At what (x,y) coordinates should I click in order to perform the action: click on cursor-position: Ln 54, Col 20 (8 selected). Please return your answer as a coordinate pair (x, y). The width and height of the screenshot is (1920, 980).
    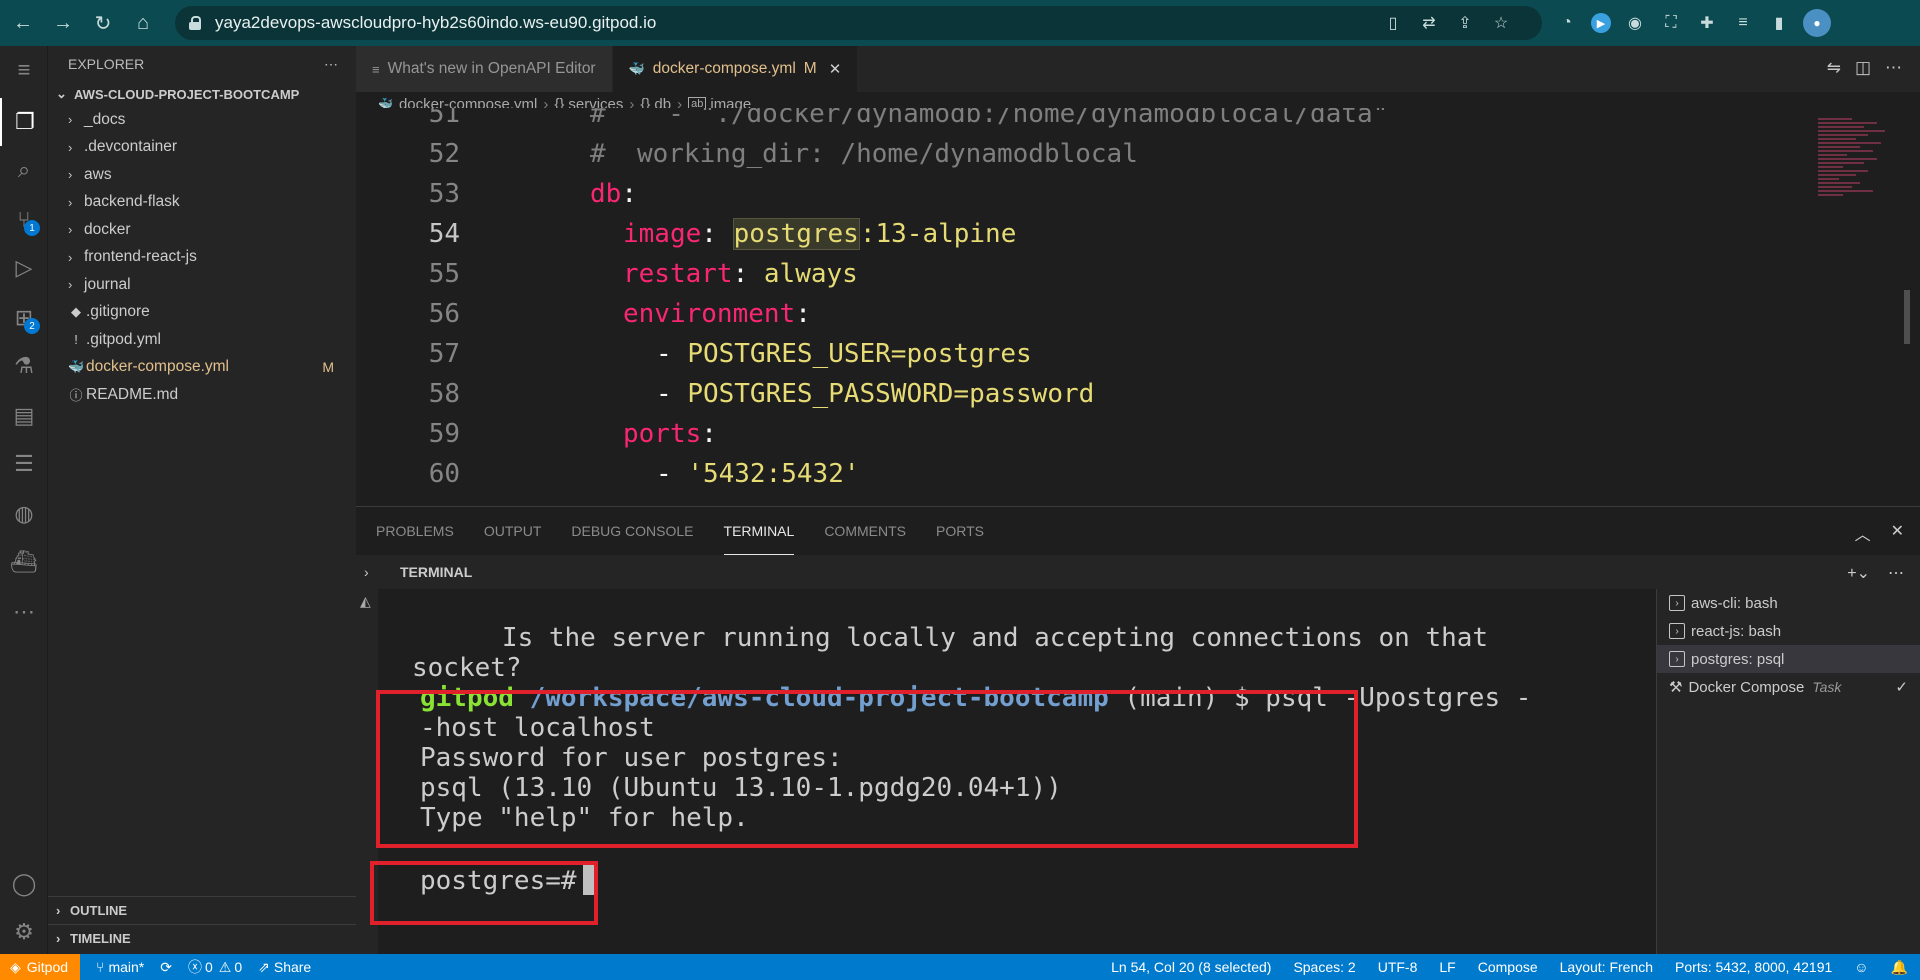
    Looking at the image, I should click on (1191, 967).